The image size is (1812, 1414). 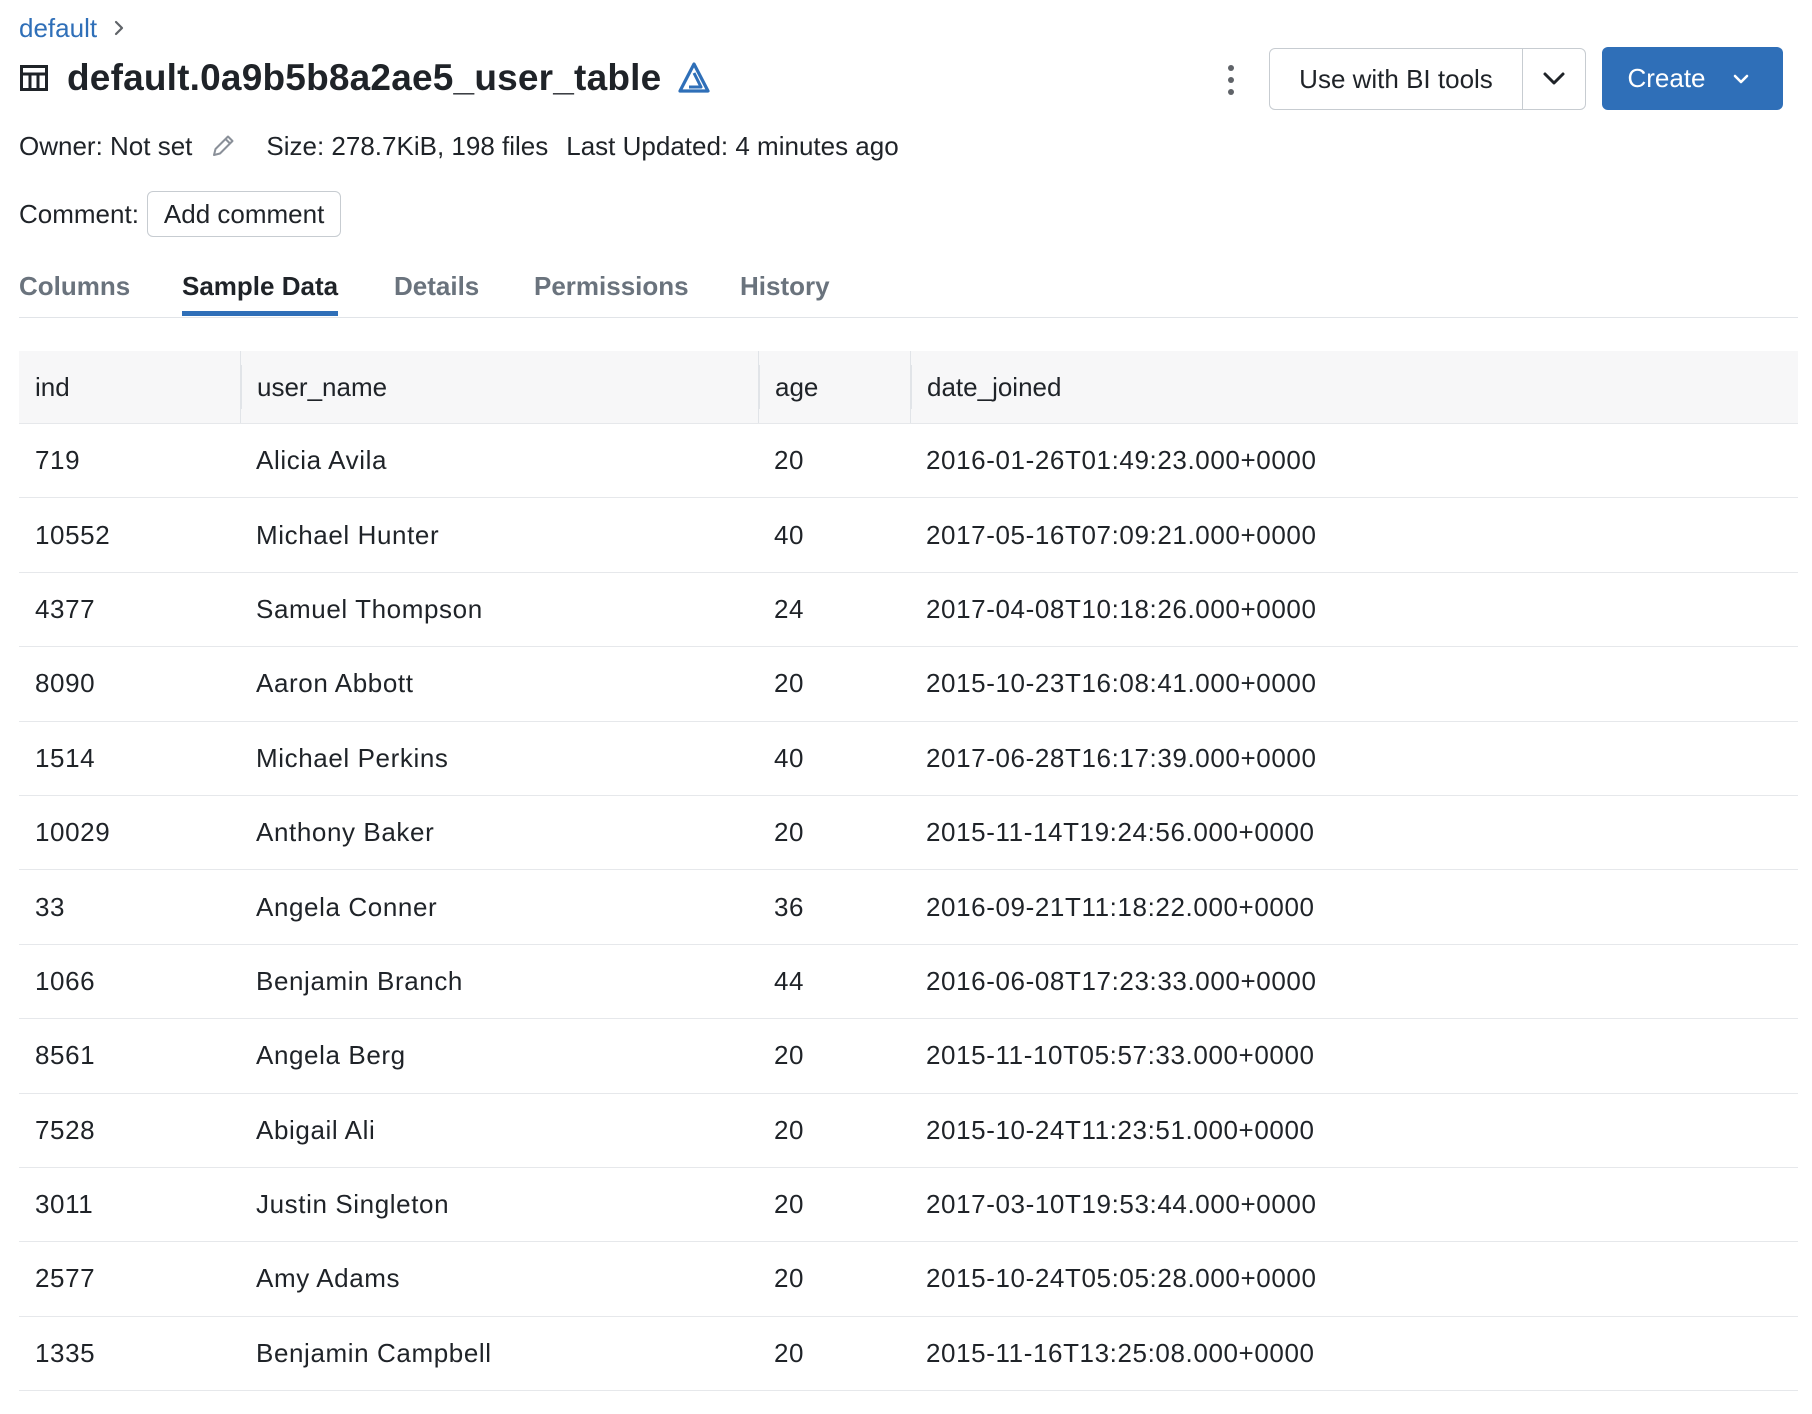 What do you see at coordinates (50, 906) in the screenshot?
I see `cell-ind: 33` at bounding box center [50, 906].